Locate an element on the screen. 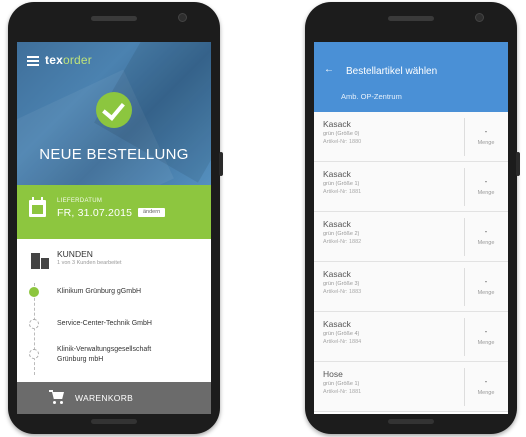 The width and height of the screenshot is (526, 437). change-date-button: ändern is located at coordinates (152, 212).